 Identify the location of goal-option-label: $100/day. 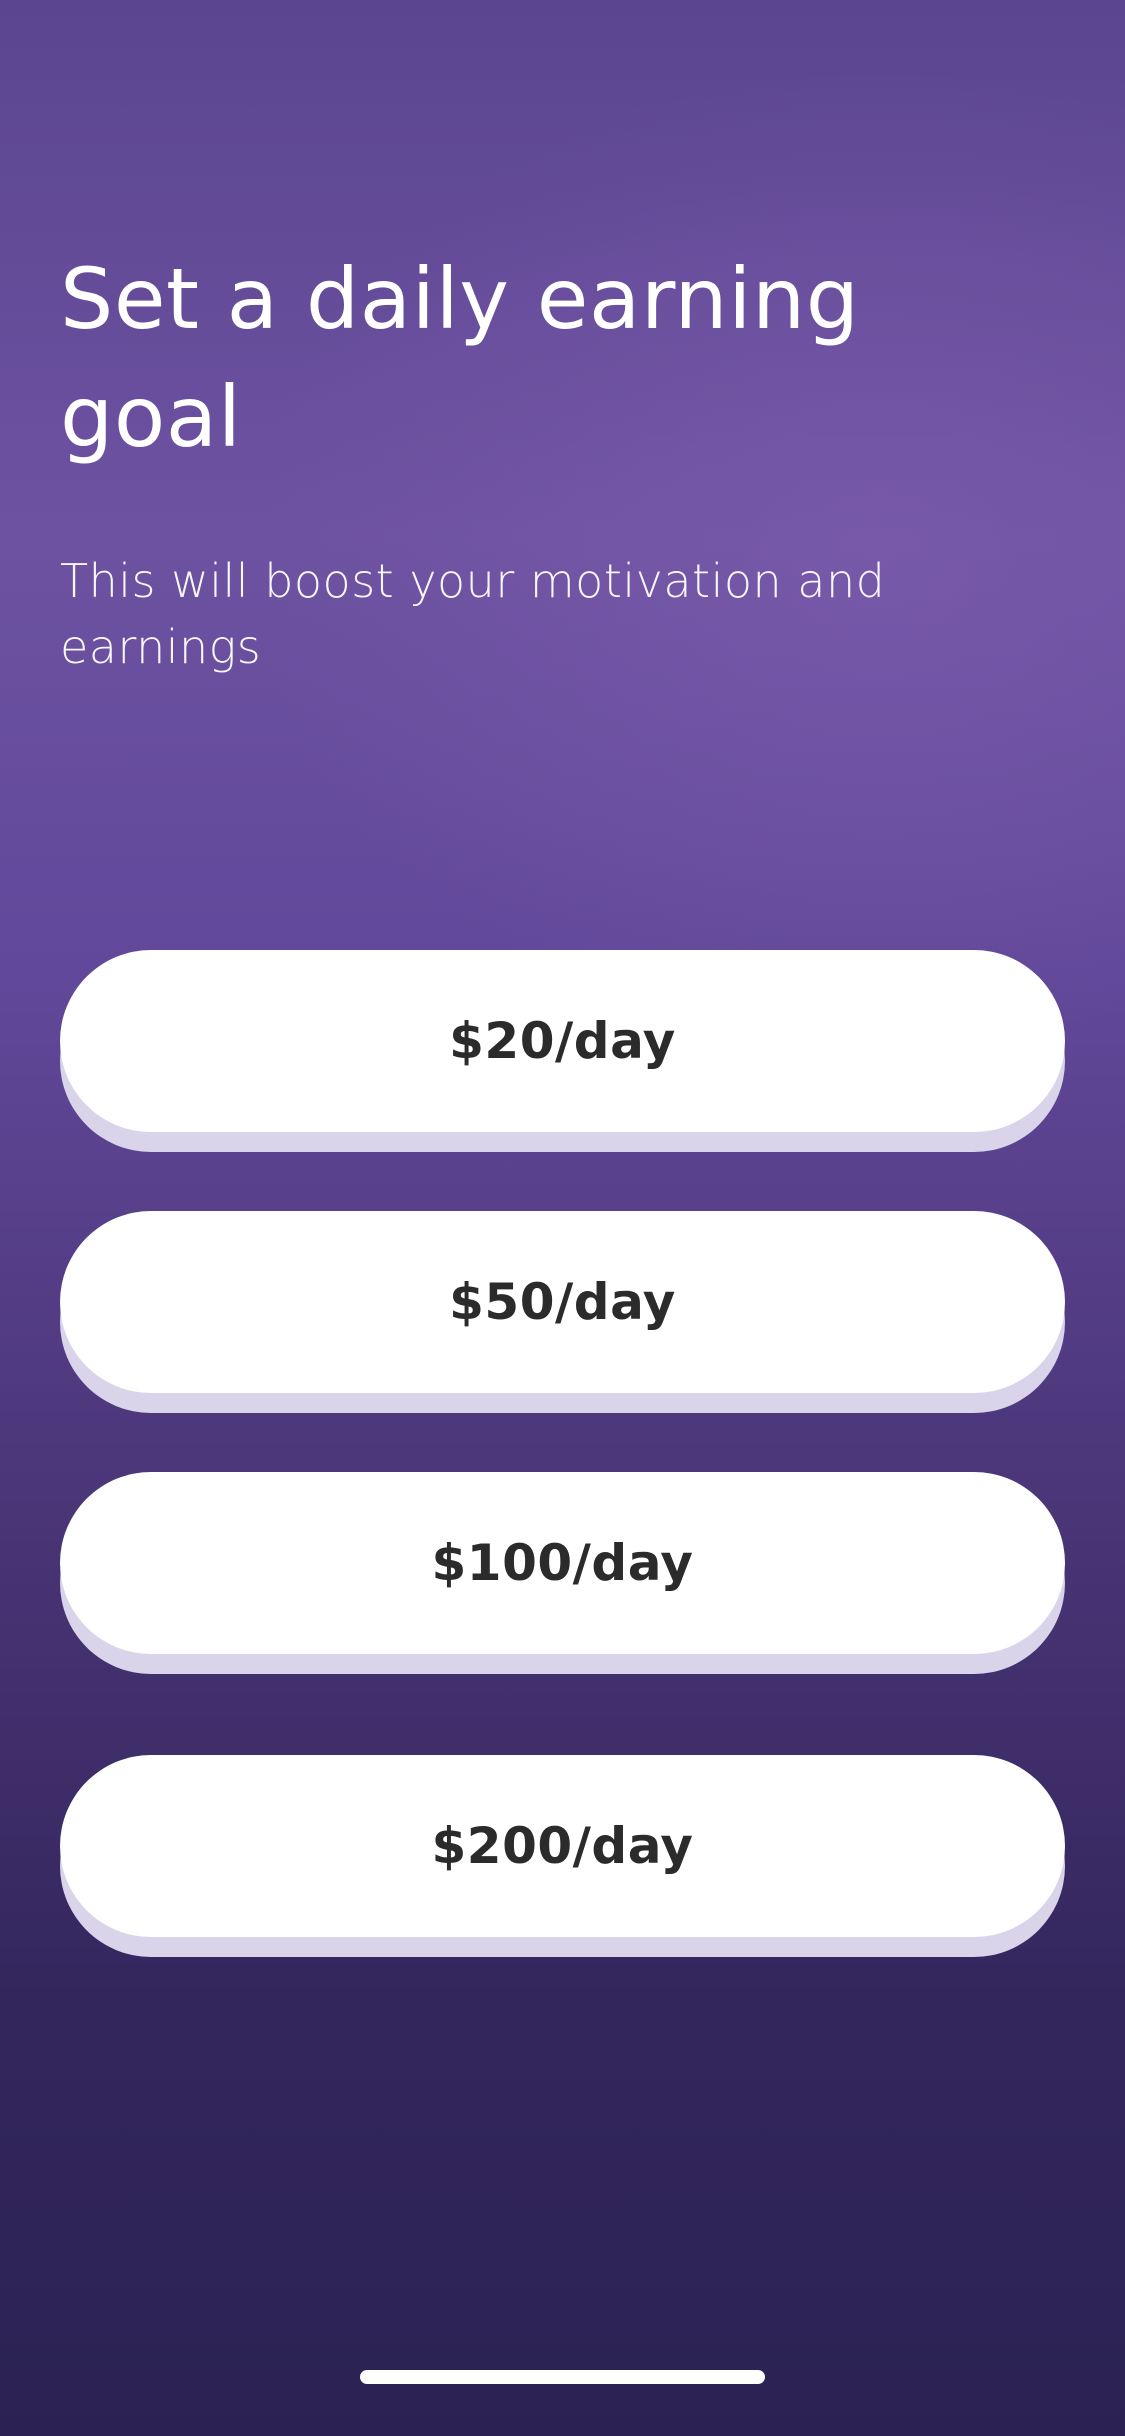
(562, 1563).